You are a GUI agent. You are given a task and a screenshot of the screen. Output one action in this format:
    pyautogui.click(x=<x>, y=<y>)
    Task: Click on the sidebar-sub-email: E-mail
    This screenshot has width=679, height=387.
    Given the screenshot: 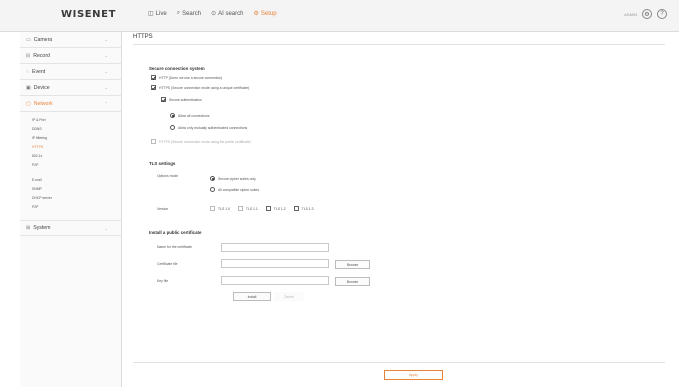 What is the action you would take?
    pyautogui.click(x=37, y=180)
    